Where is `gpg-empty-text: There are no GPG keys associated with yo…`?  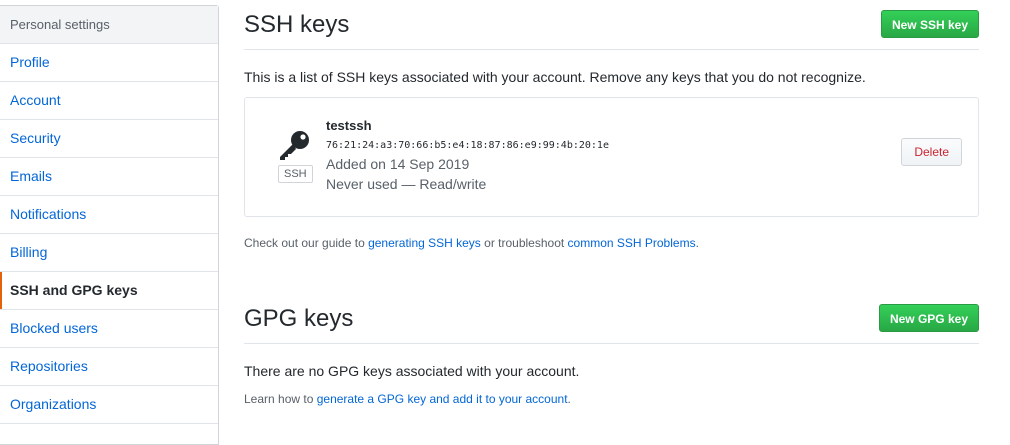
gpg-empty-text: There are no GPG keys associated with yo… is located at coordinates (412, 371).